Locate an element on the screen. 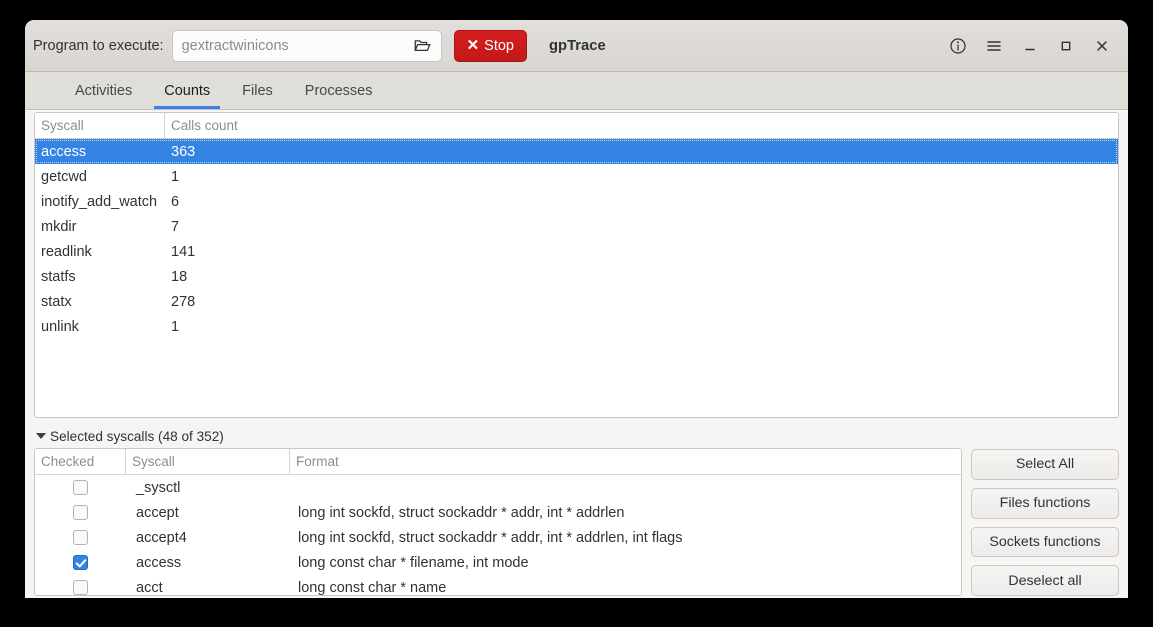  cell-count: 18 is located at coordinates (179, 276).